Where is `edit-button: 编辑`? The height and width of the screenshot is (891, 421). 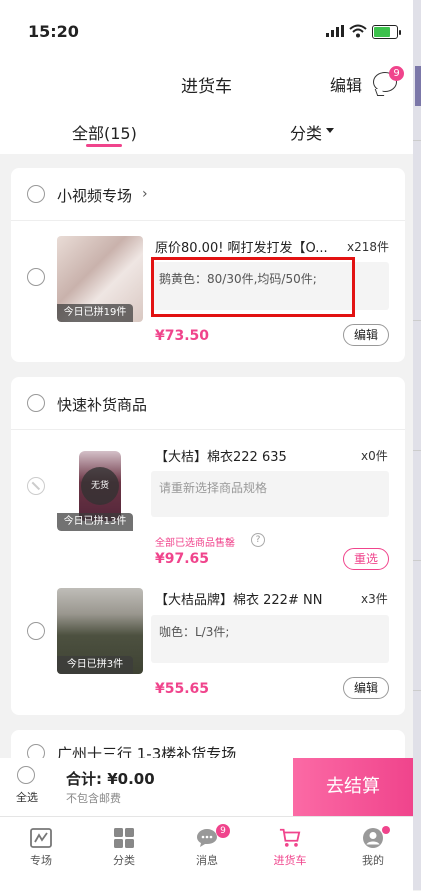 edit-button: 编辑 is located at coordinates (346, 84).